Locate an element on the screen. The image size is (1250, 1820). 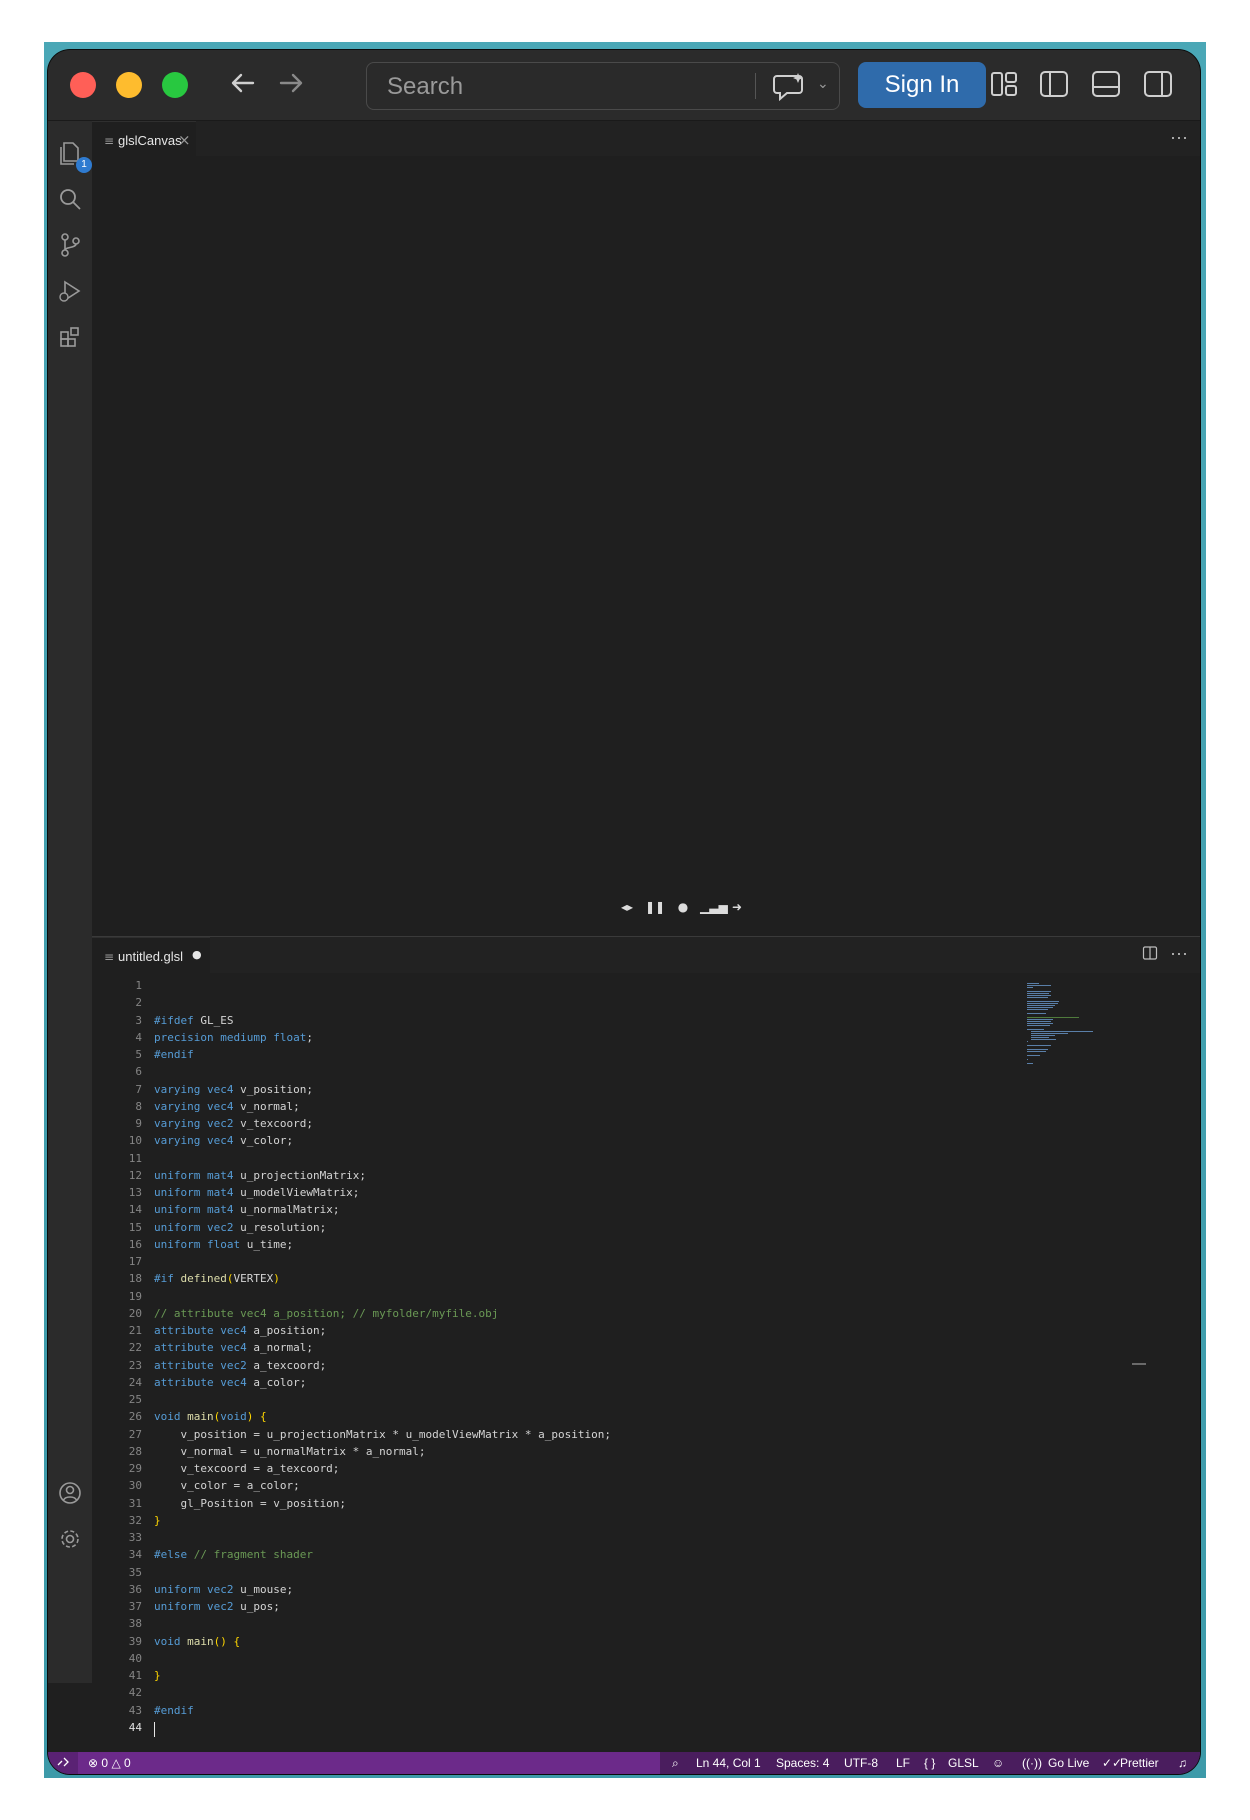
code-line: #if defined(VERTEX) is located at coordinates (217, 1278).